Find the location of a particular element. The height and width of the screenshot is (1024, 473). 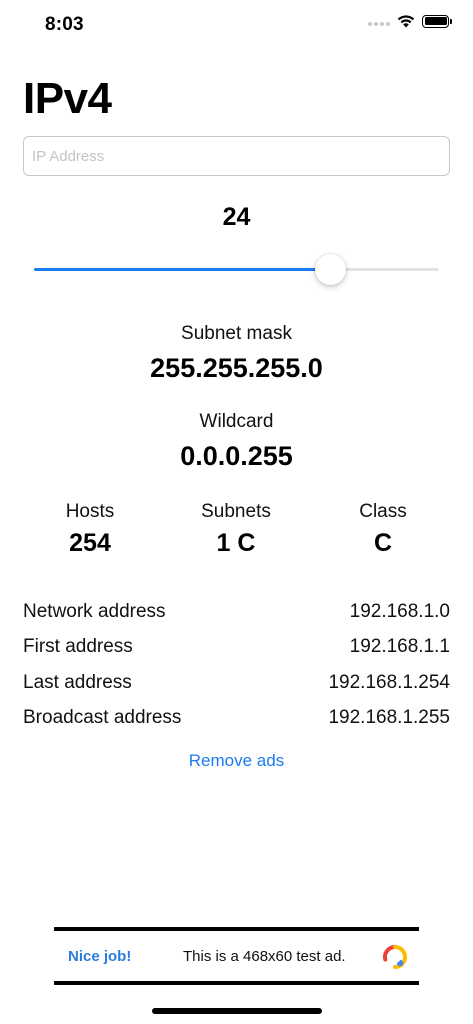

slider-thumb is located at coordinates (330, 269).